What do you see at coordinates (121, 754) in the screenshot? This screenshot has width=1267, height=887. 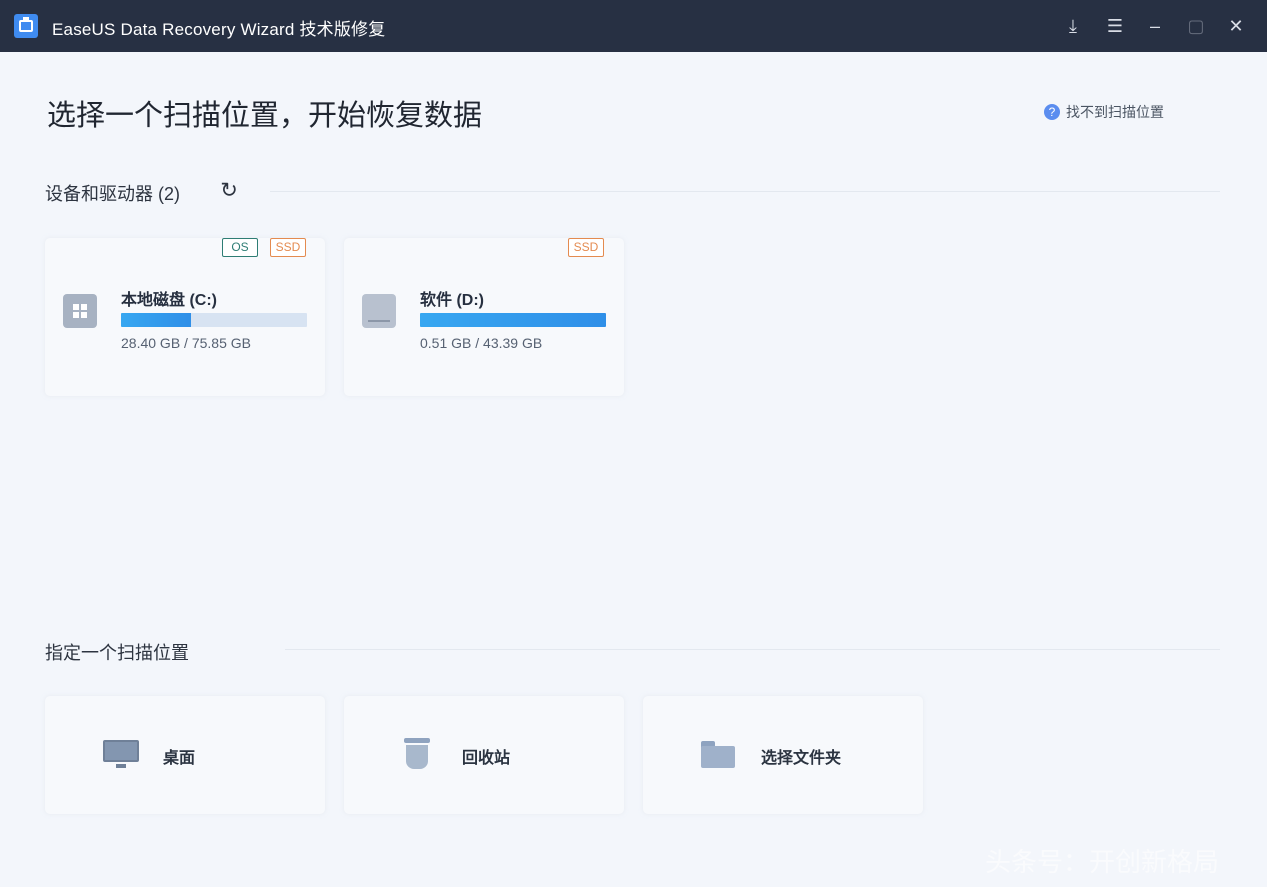 I see `desktop-icon` at bounding box center [121, 754].